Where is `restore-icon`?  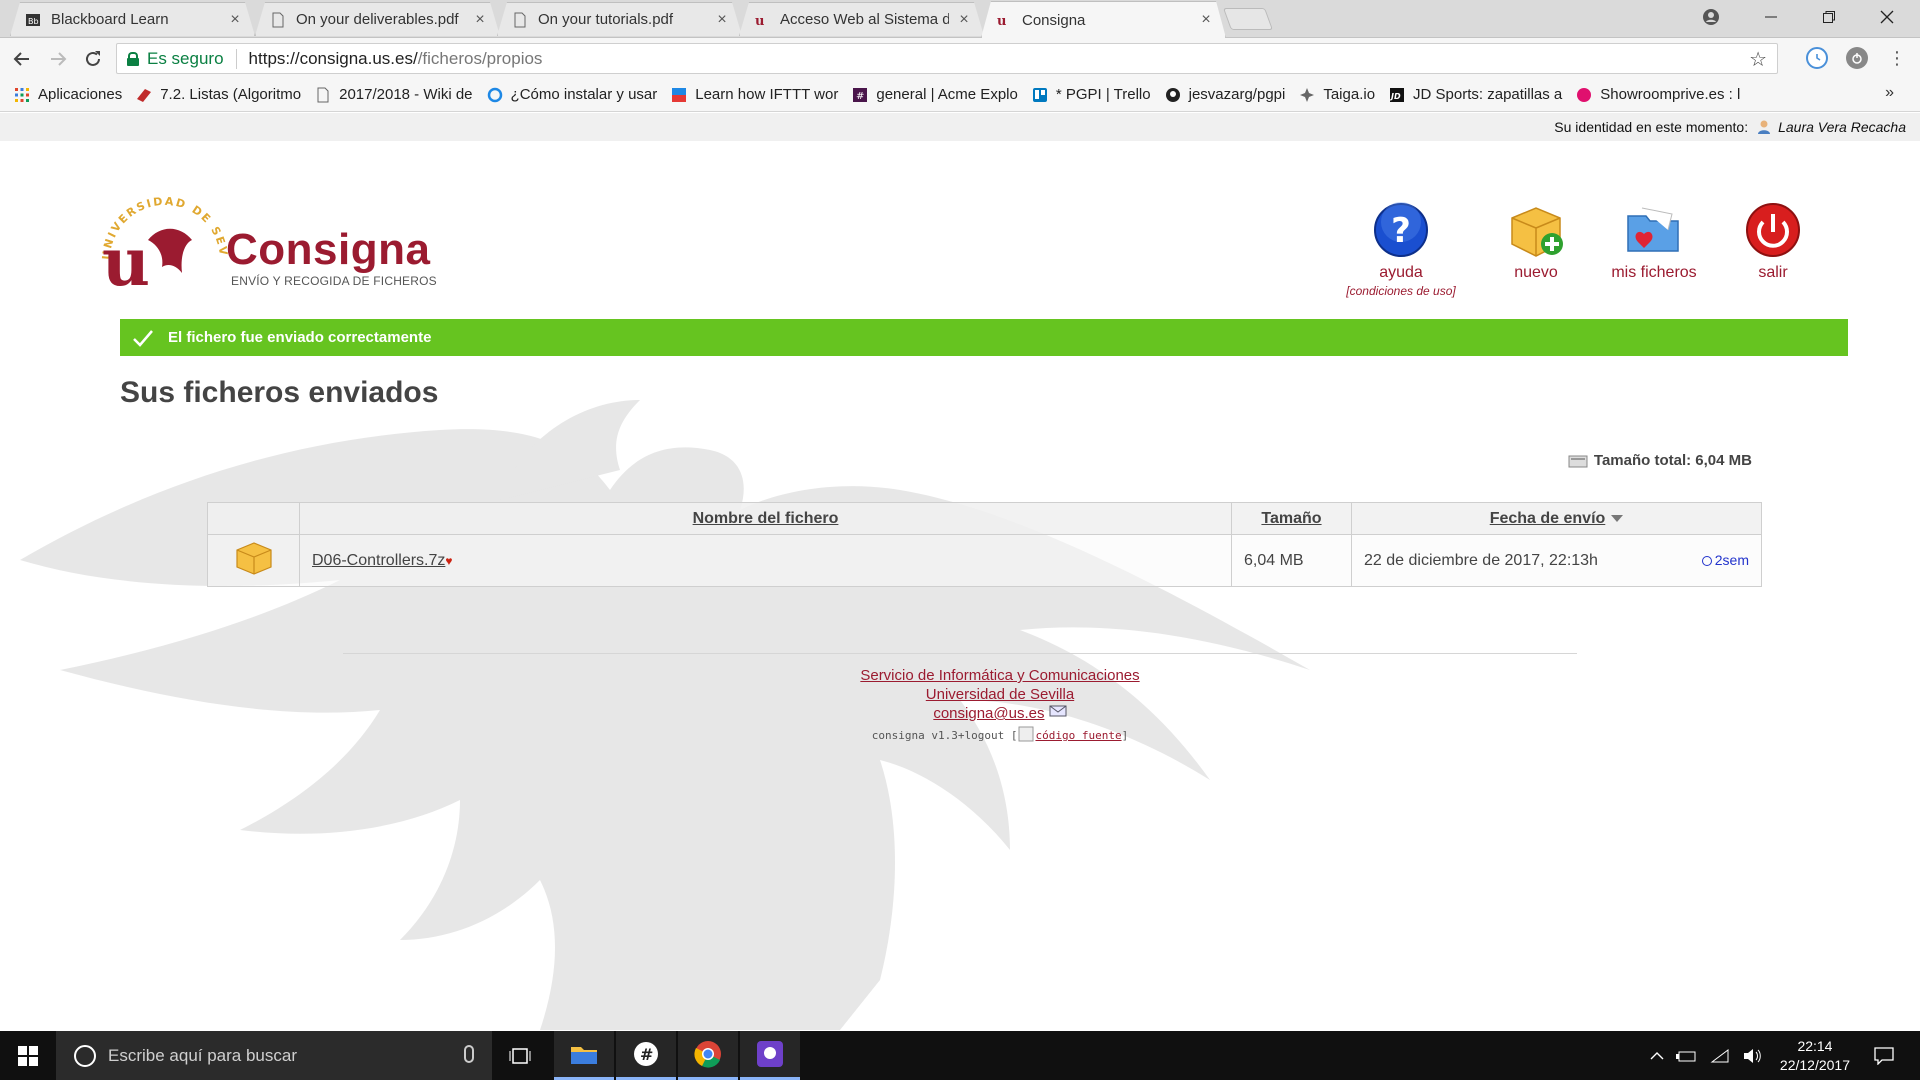 restore-icon is located at coordinates (1829, 17).